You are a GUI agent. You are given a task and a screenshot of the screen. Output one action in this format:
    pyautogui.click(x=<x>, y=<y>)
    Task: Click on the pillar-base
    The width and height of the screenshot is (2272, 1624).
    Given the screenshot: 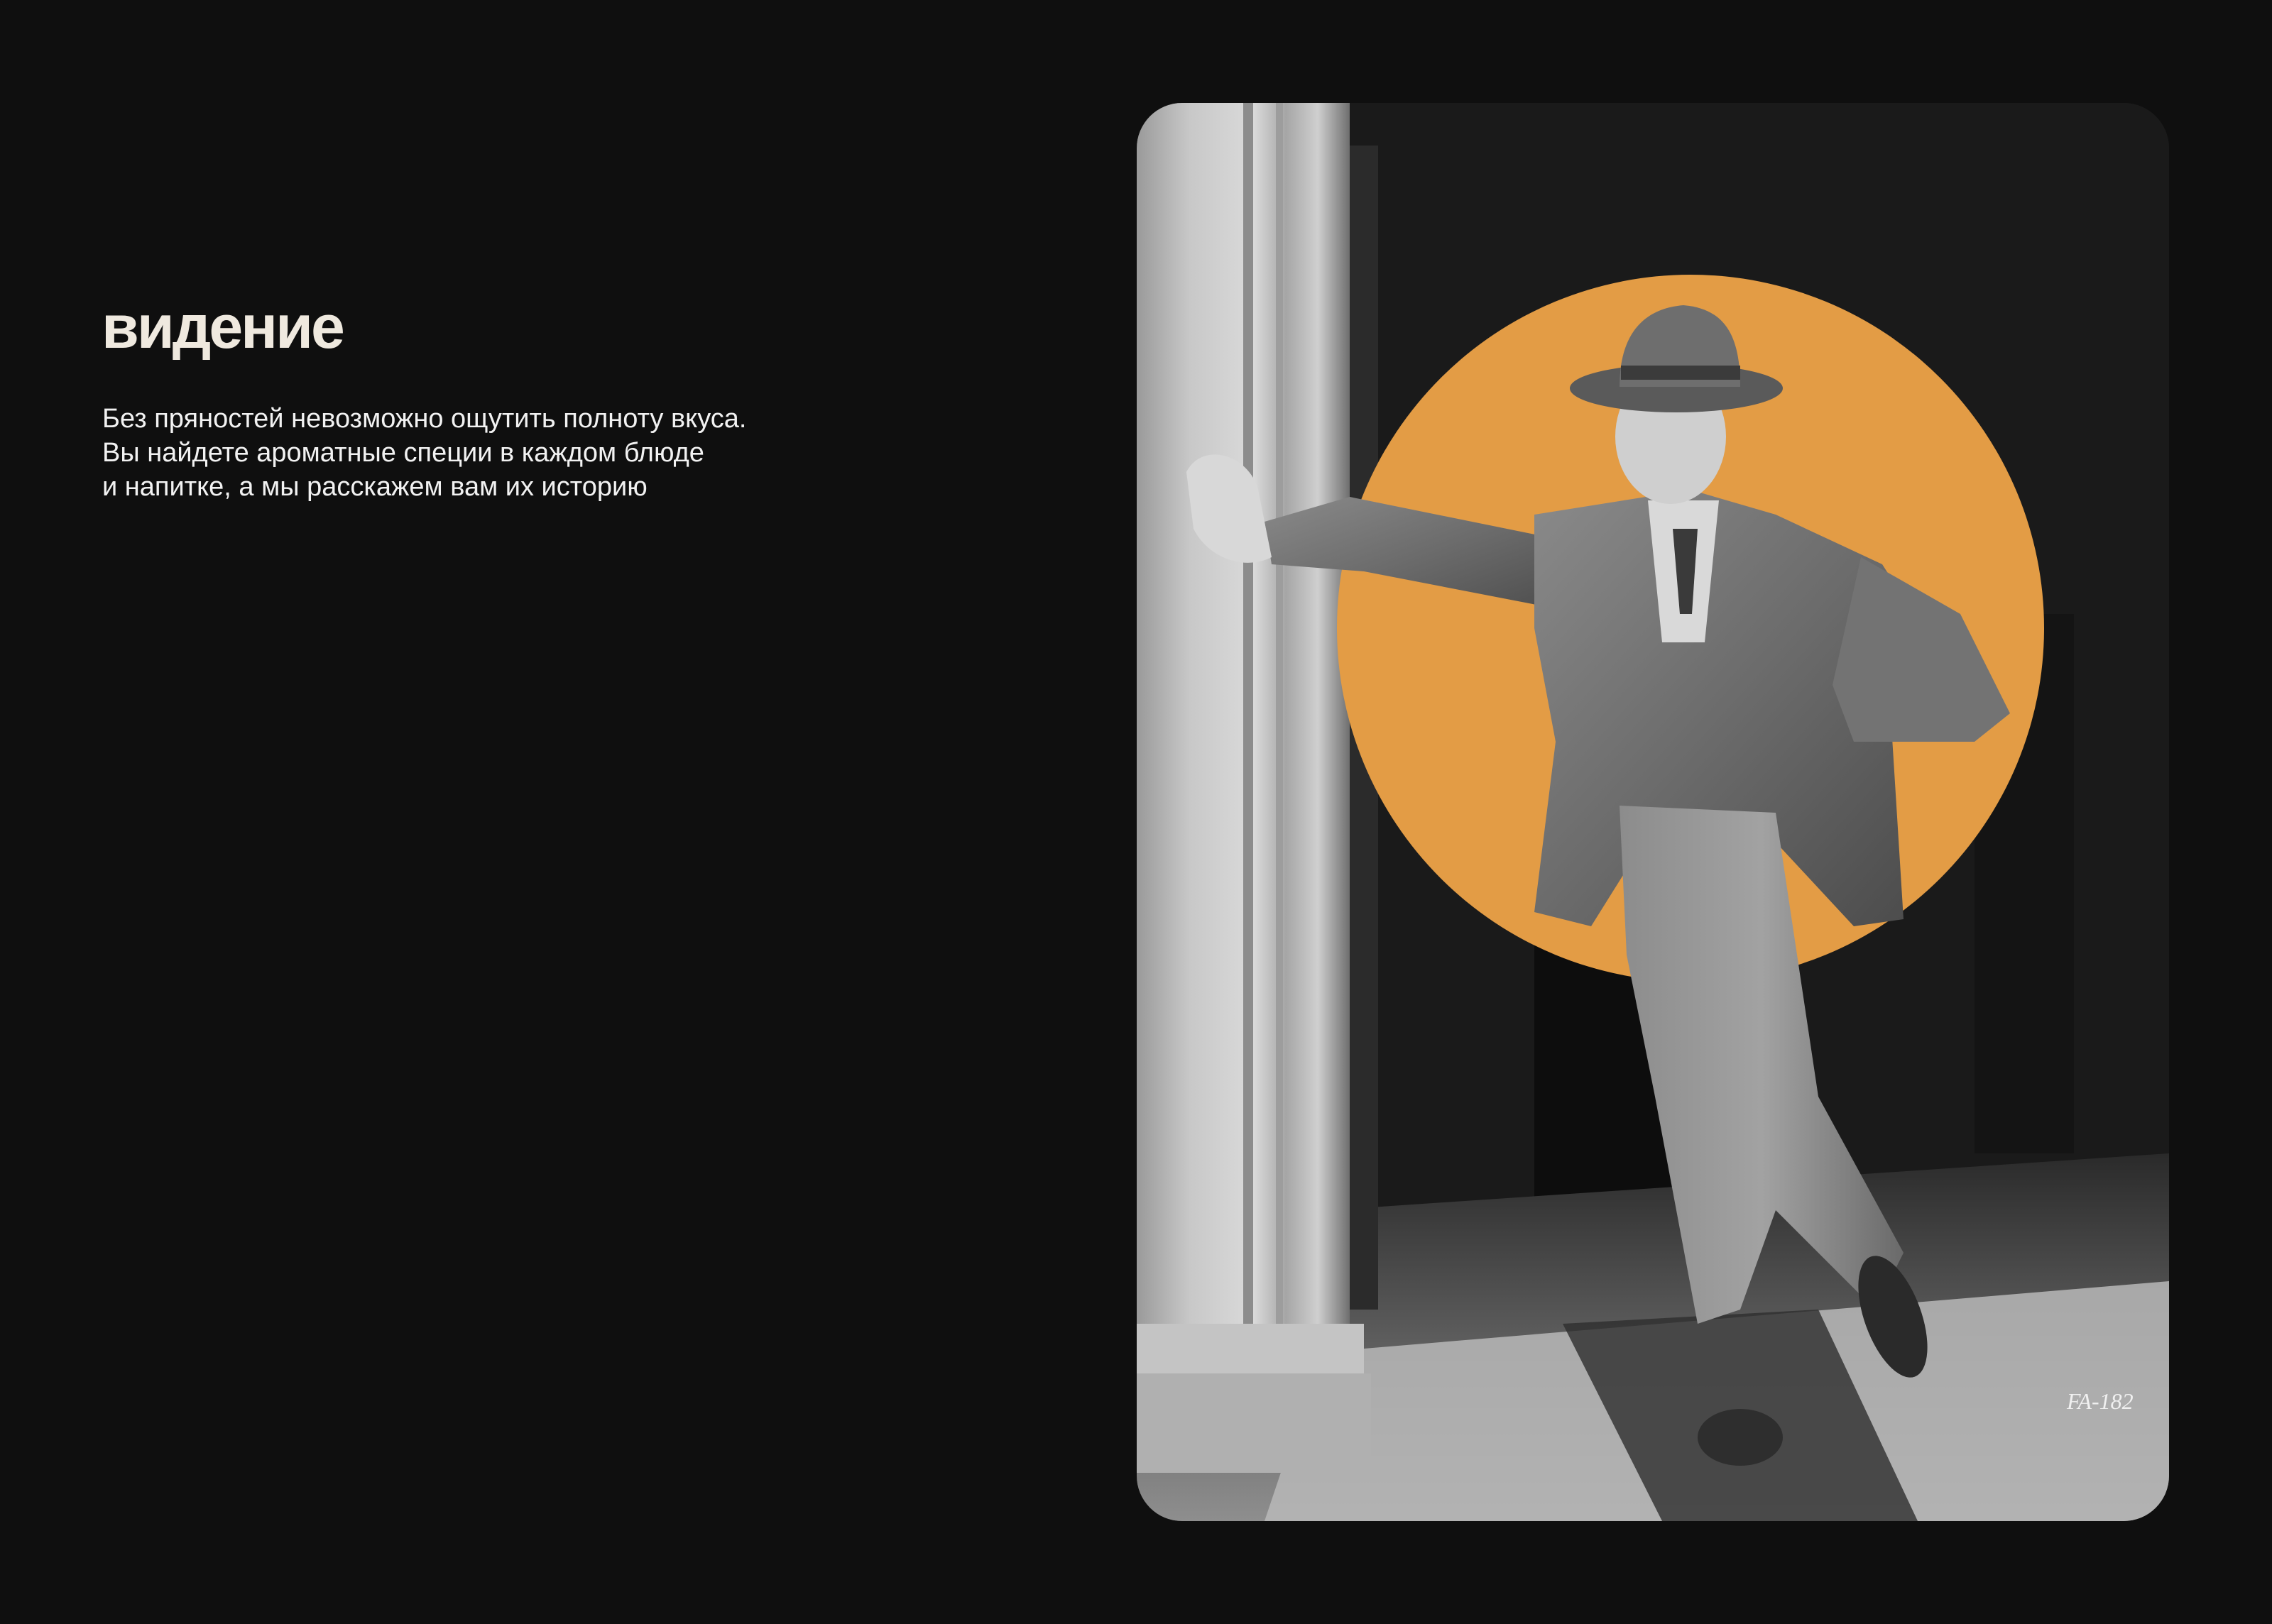 What is the action you would take?
    pyautogui.click(x=1250, y=1348)
    